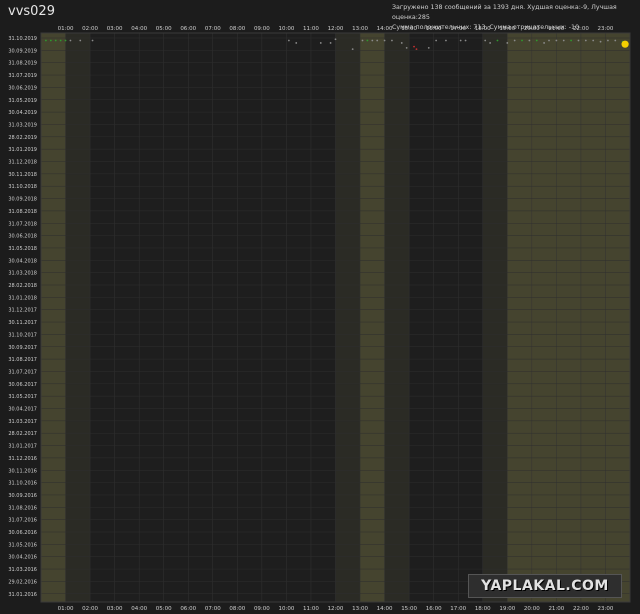  What do you see at coordinates (22, 224) in the screenshot?
I see `y-tick-label: 31.07.2018` at bounding box center [22, 224].